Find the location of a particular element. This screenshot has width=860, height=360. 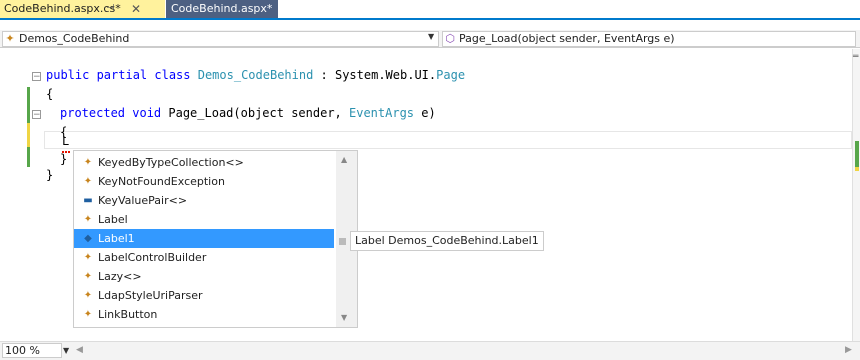

method-signature: Page_Load(object sender, is located at coordinates (258, 113).